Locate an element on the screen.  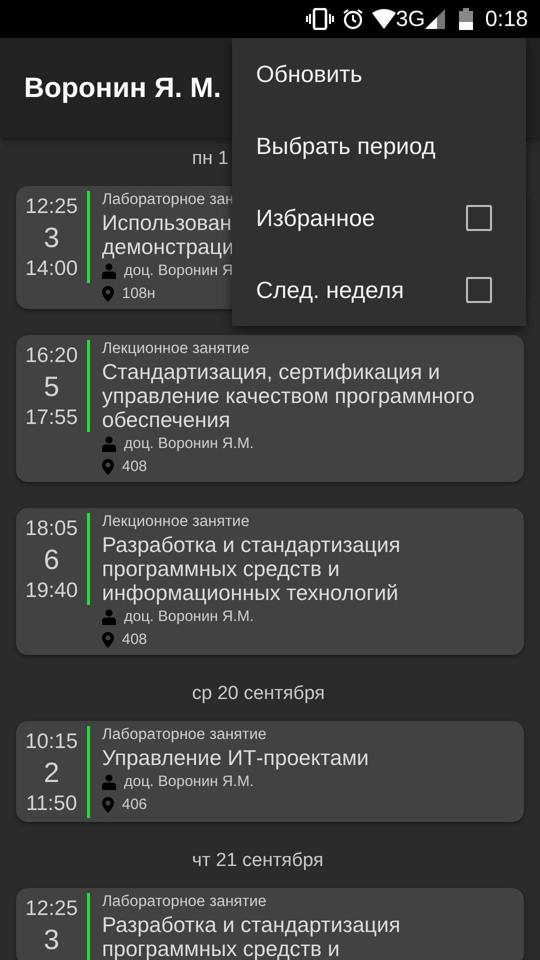
end-time: 14:00 is located at coordinates (51, 269).